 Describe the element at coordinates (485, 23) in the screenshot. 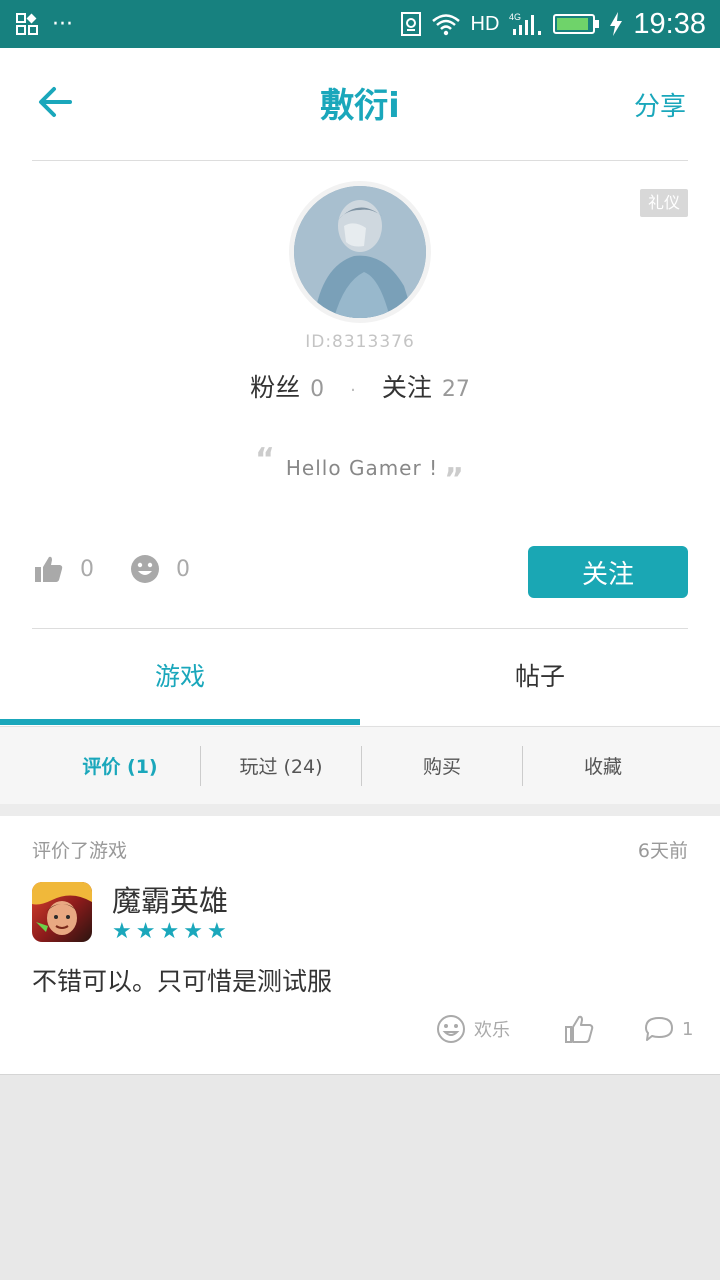

I see `network-type: HD` at that location.